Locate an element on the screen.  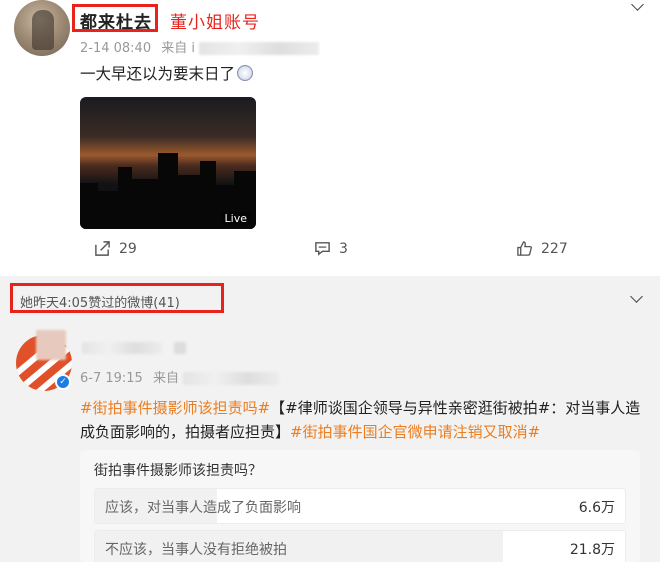
emoji-icon is located at coordinates (245, 73).